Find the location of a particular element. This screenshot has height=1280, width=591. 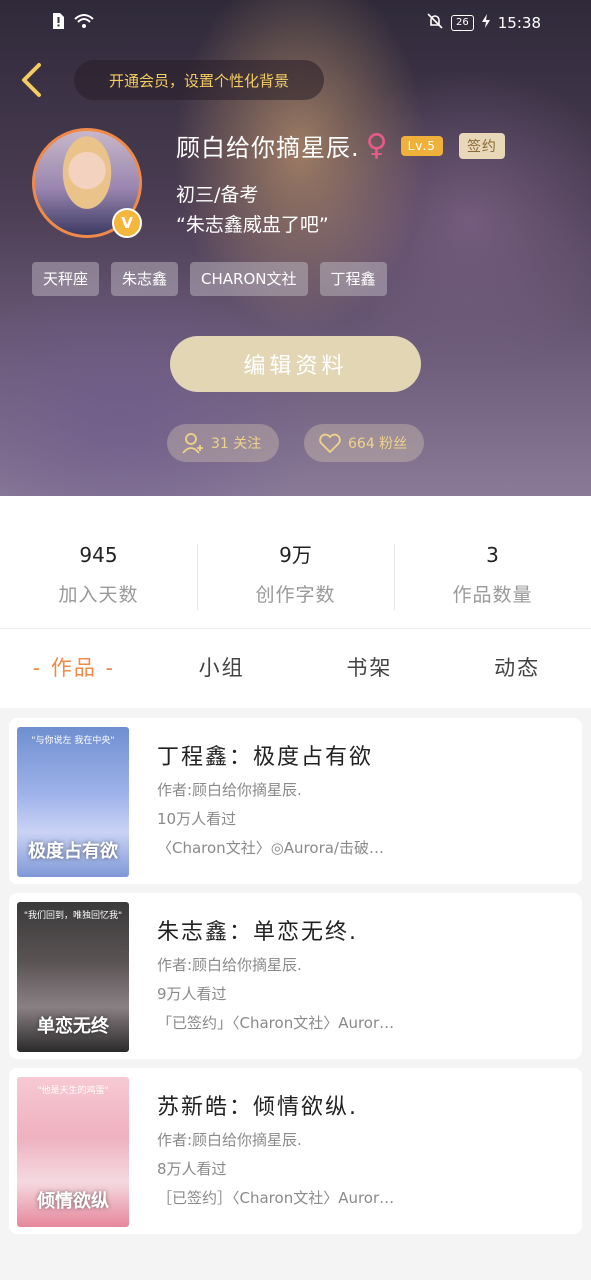

cover-title: 极度占有欲 is located at coordinates (73, 851).